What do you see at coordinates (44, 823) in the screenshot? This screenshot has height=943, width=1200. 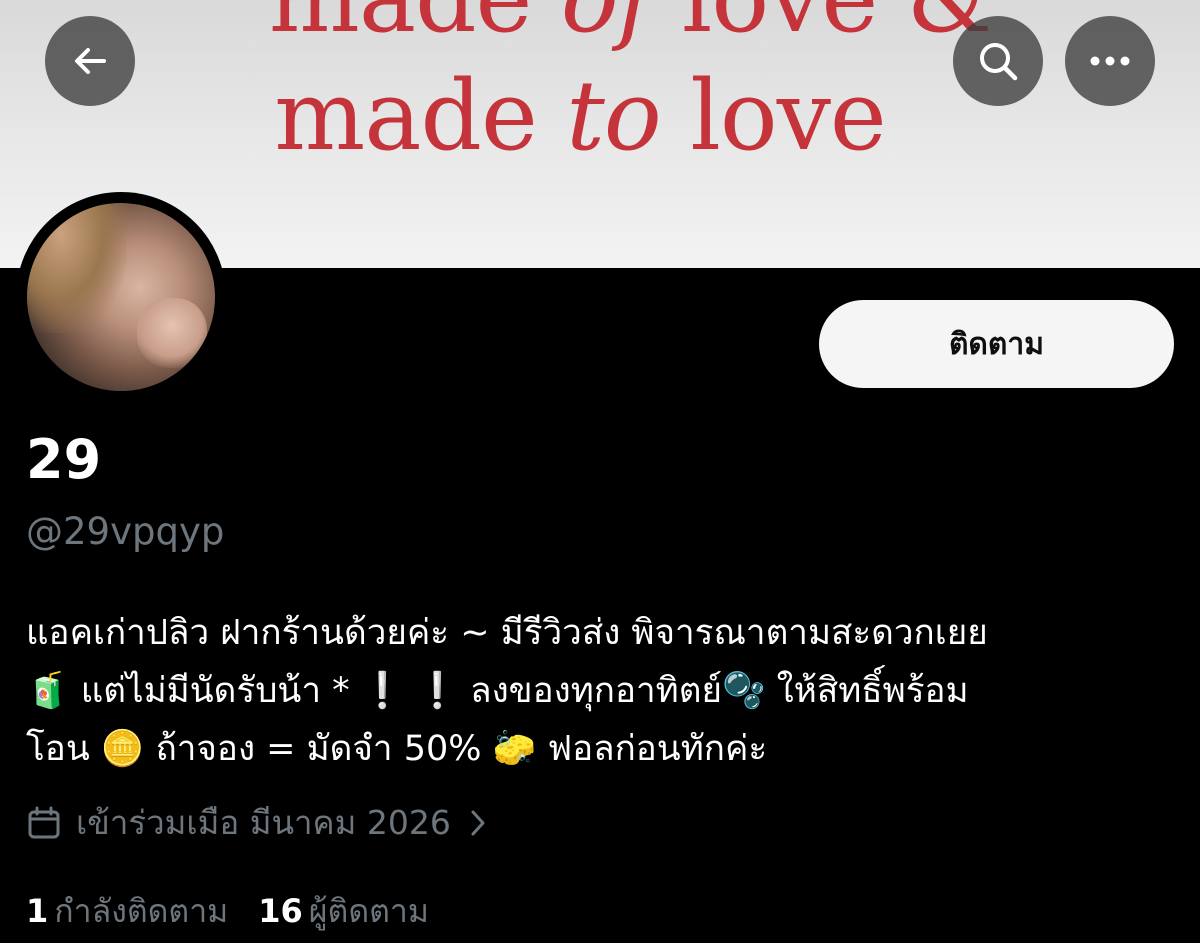 I see `calendar-icon` at bounding box center [44, 823].